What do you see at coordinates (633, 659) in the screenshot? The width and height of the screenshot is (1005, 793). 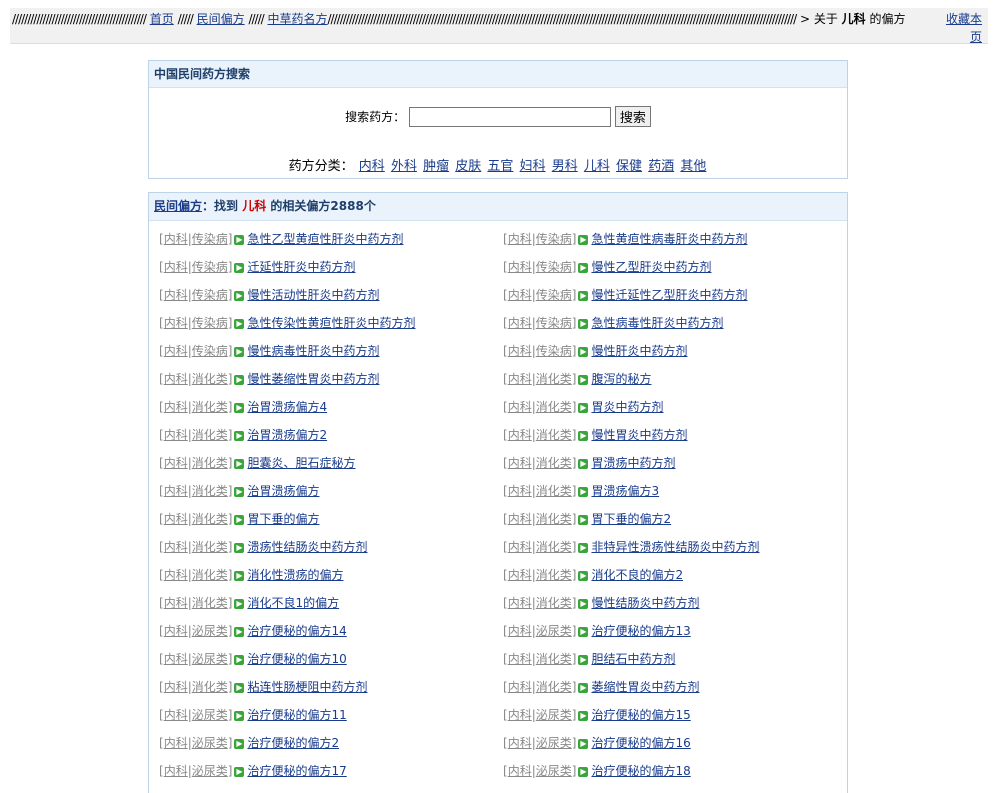 I see `result-title-link: 胆结石中药方剂` at bounding box center [633, 659].